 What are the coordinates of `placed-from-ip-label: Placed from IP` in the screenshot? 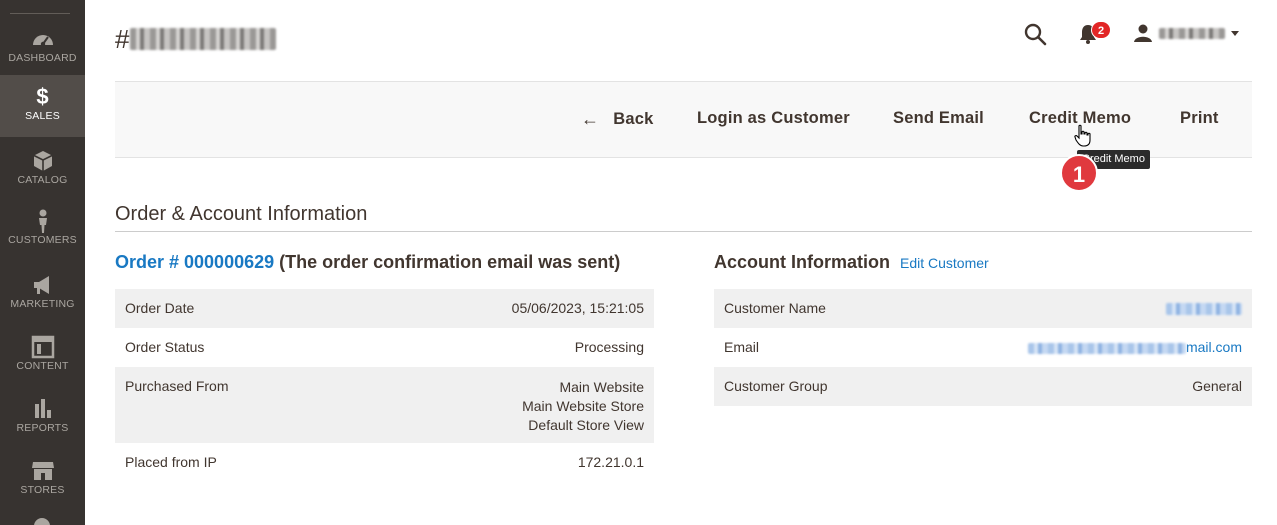 It's located at (171, 462).